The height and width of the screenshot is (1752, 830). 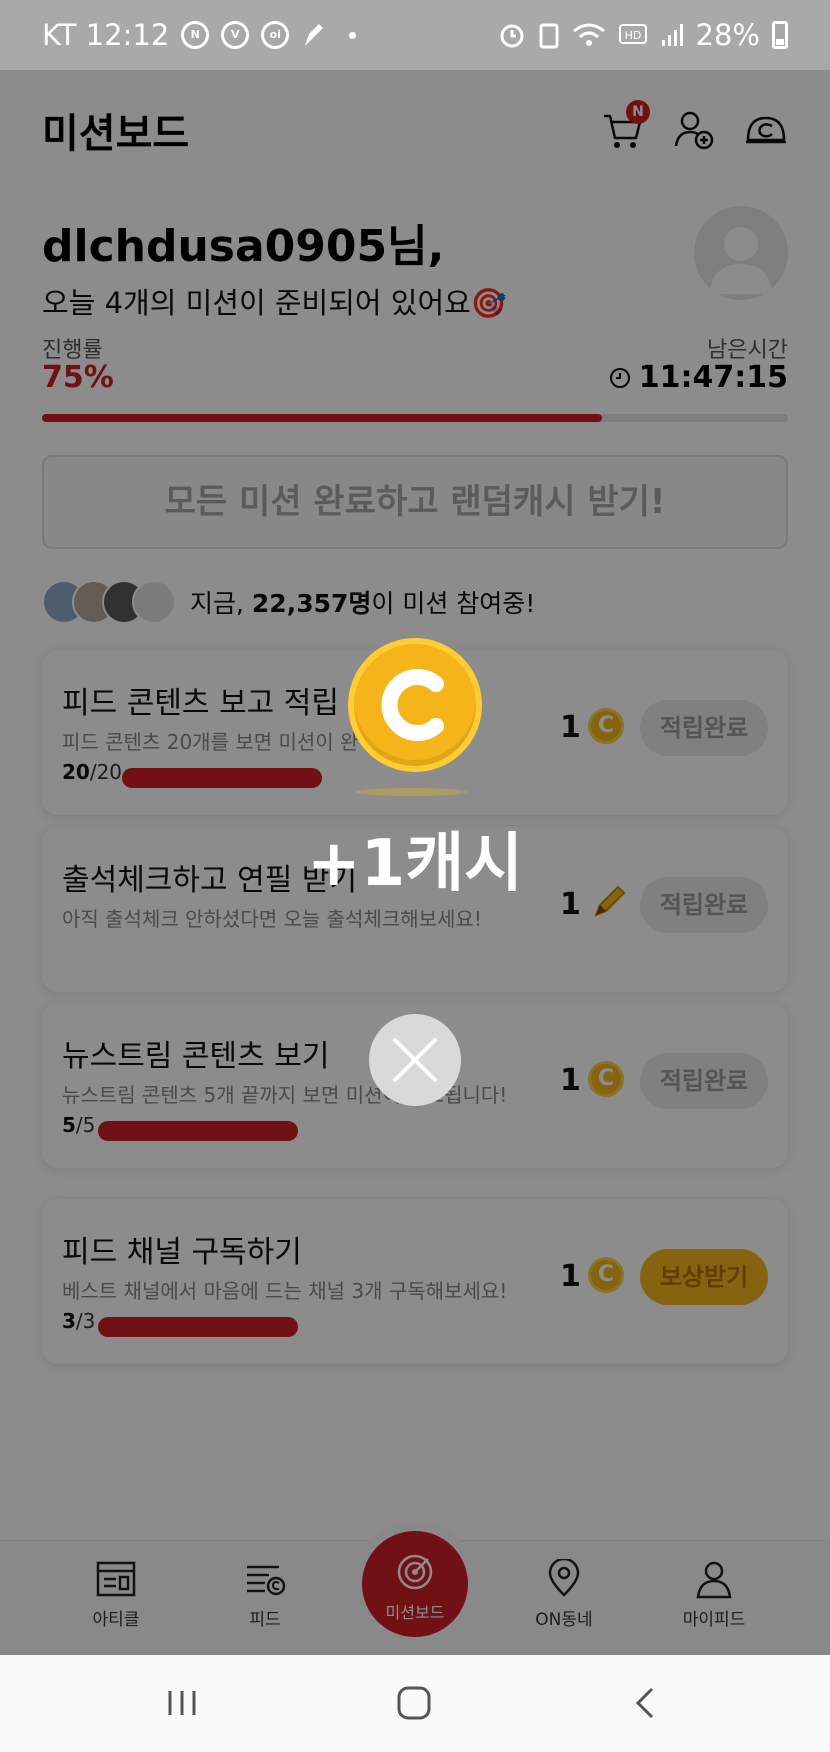 I want to click on status-bar: KT 12:12 N V oi HD 28%, so click(x=415, y=35).